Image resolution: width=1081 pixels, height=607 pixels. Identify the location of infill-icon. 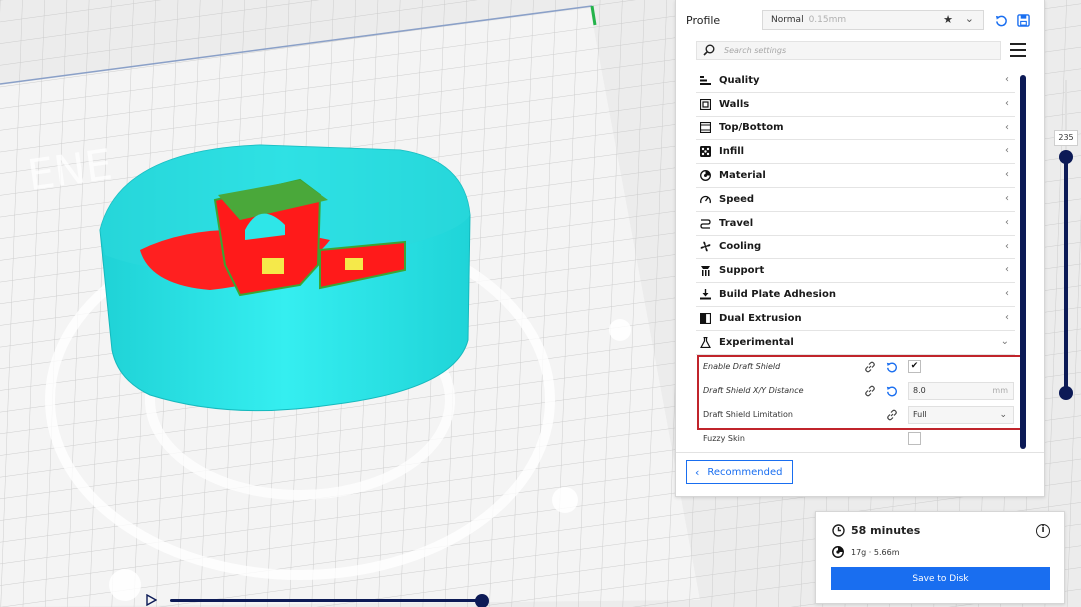
(705, 152).